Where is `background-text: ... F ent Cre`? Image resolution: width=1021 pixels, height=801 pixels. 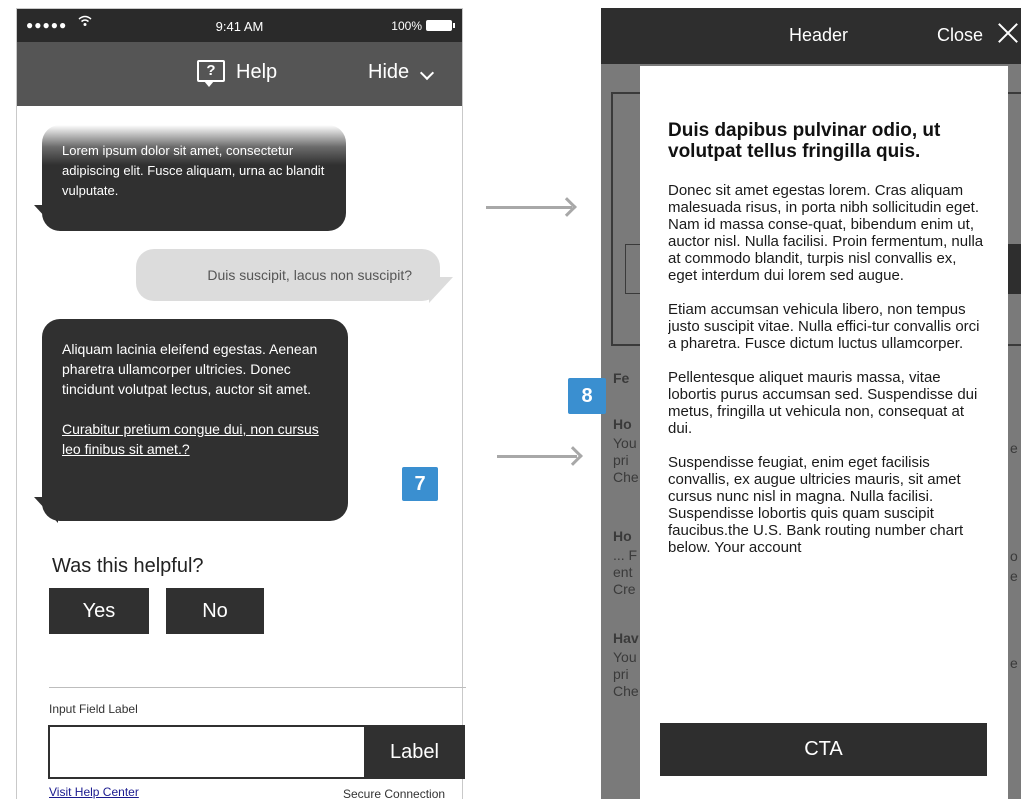
background-text: ... F ent Cre is located at coordinates (625, 572).